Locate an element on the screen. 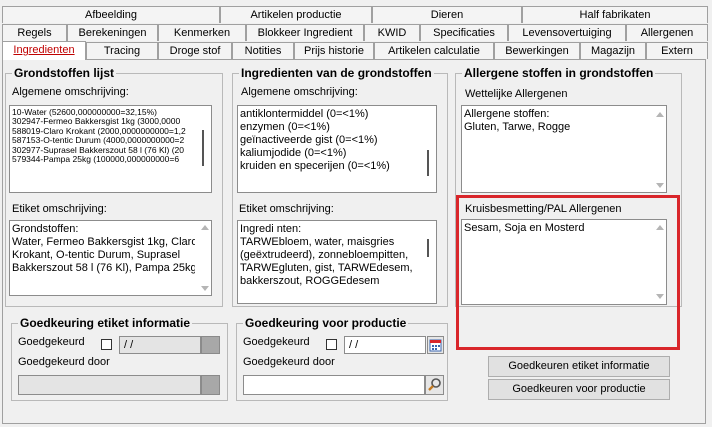 The height and width of the screenshot is (427, 712). list-item: geïnactiveerde gist (0=<1%) is located at coordinates (331, 140).